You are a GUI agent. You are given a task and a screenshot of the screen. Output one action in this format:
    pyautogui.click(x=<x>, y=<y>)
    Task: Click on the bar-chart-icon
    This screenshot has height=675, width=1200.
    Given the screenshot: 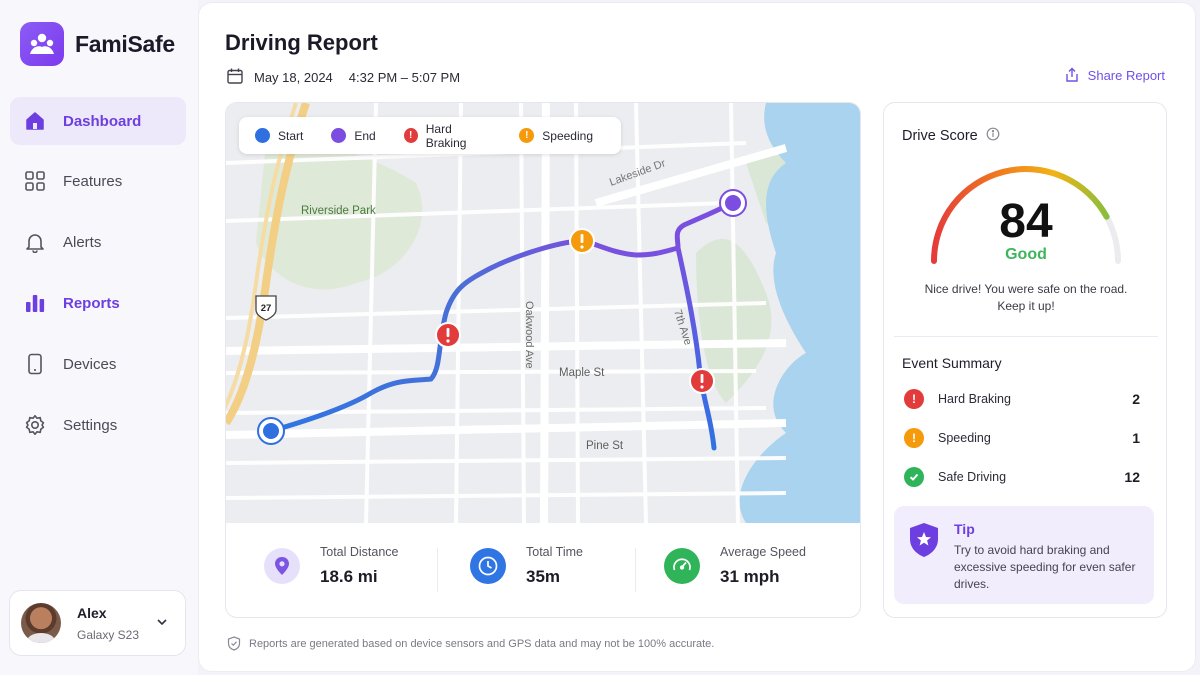 What is the action you would take?
    pyautogui.click(x=35, y=303)
    